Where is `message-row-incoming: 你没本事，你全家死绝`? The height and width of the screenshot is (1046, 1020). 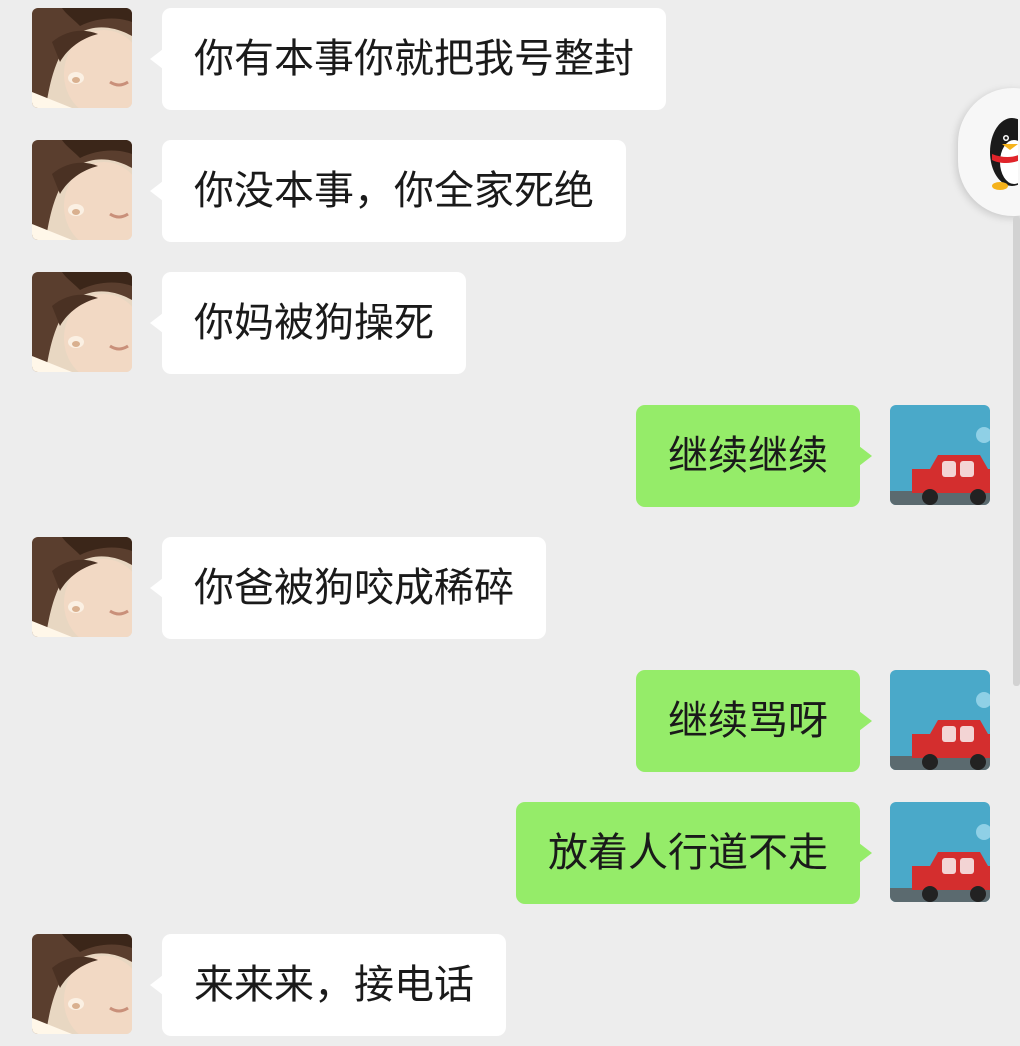
message-row-incoming: 你没本事，你全家死绝 is located at coordinates (510, 191).